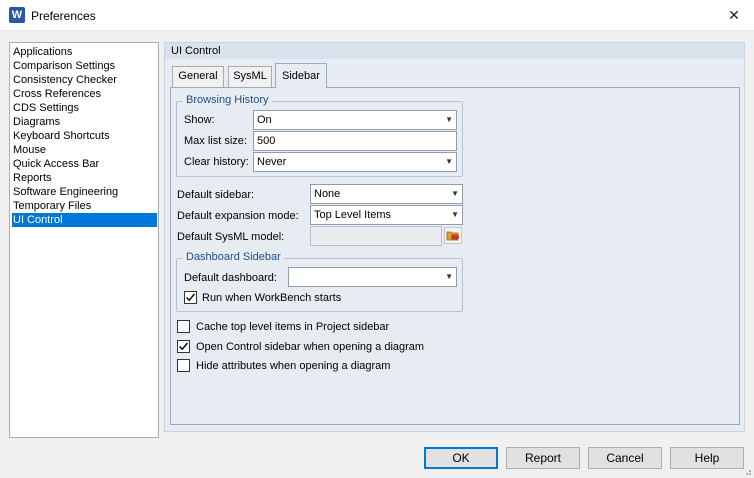  Describe the element at coordinates (84, 192) in the screenshot. I see `nav-item-software-engineering: Software Engineering` at that location.